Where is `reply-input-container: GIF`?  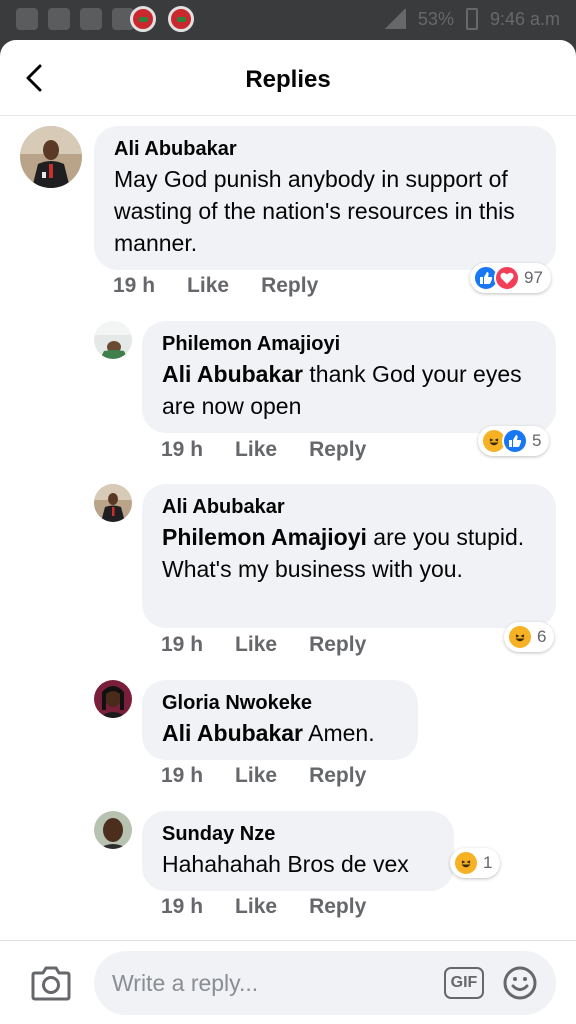
reply-input-container: GIF is located at coordinates (325, 983).